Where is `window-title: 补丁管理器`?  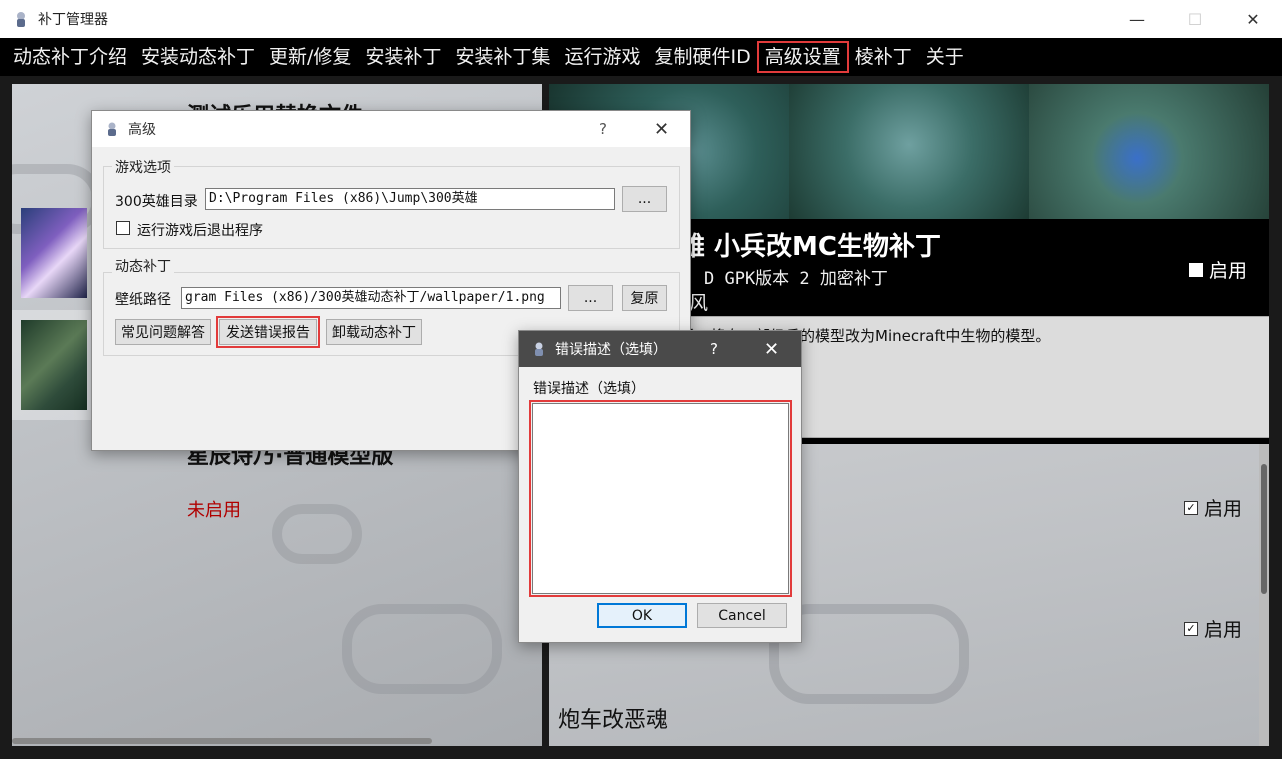
window-title: 补丁管理器 is located at coordinates (73, 20).